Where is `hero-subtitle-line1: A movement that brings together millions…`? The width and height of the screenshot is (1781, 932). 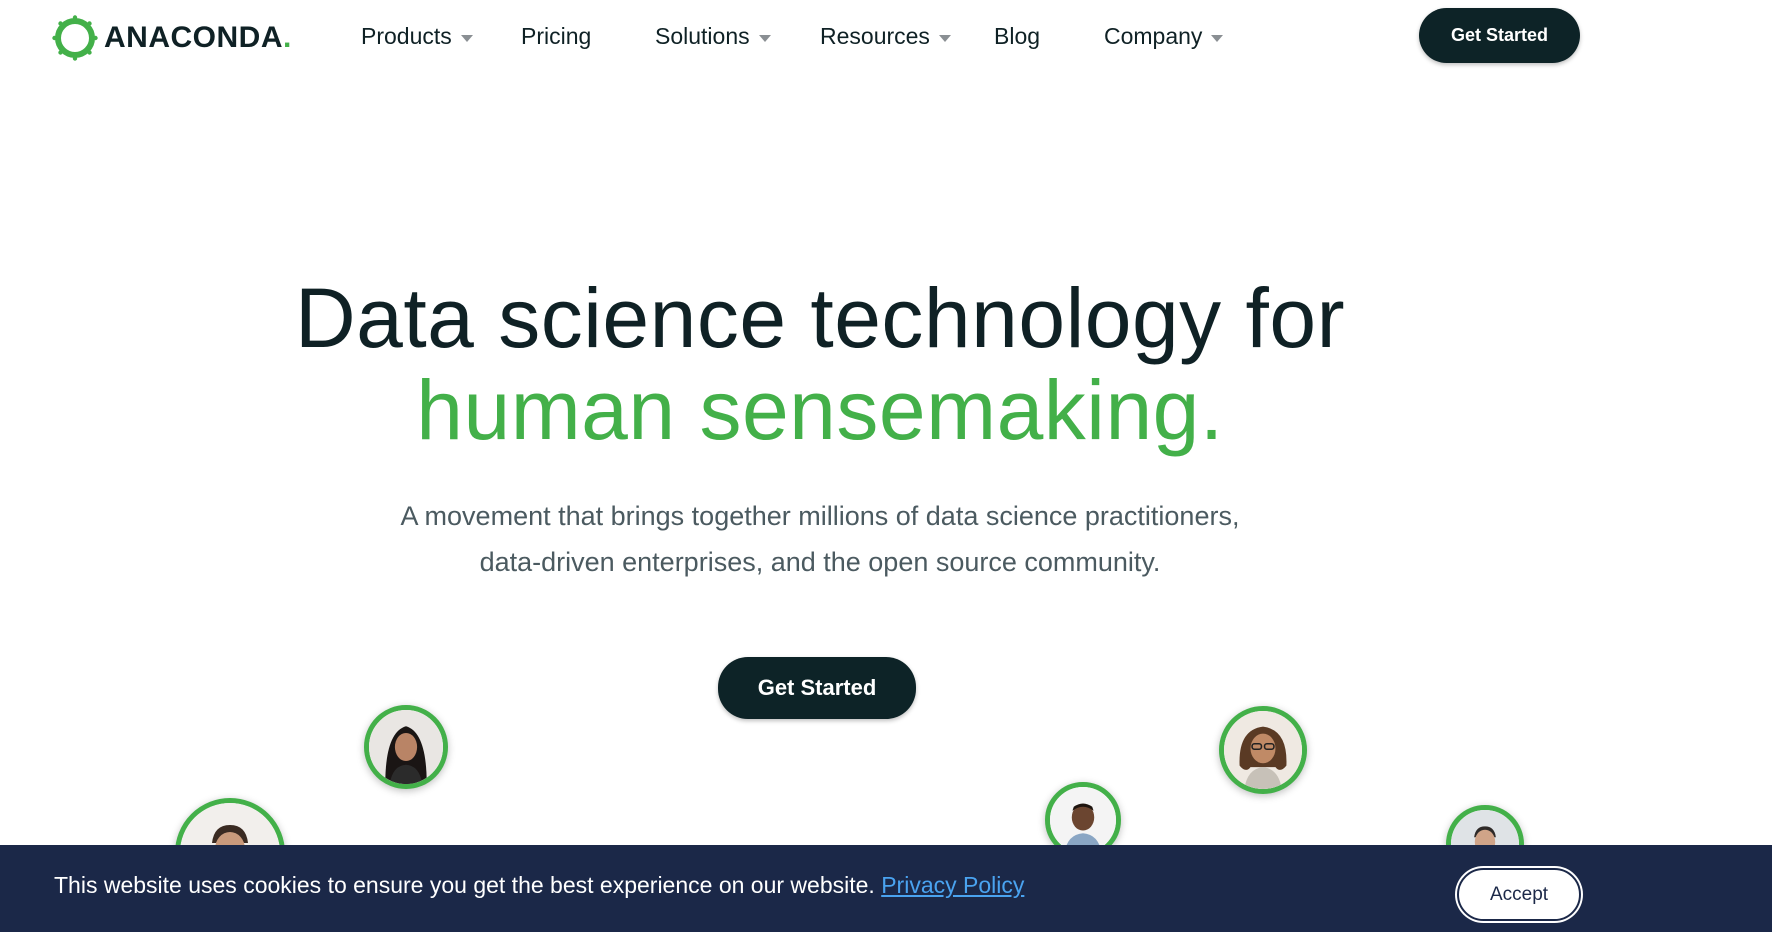
hero-subtitle-line1: A movement that brings together millions… is located at coordinates (820, 516).